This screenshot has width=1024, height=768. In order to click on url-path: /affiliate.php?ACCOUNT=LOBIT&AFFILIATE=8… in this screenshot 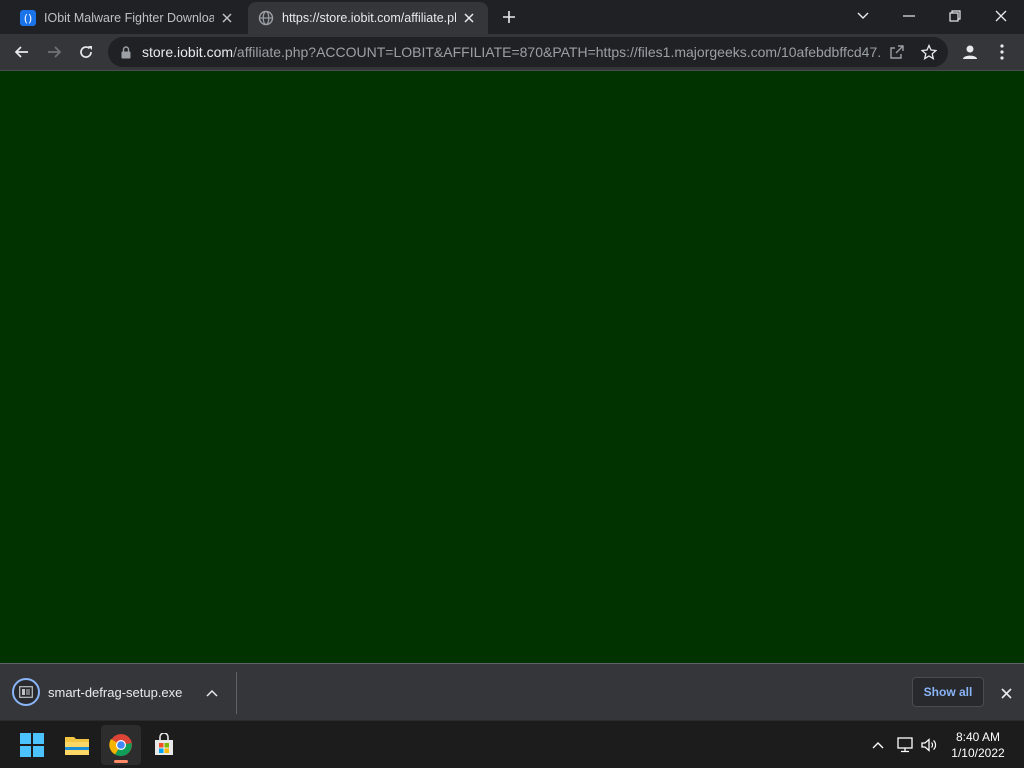, I will do `click(557, 52)`.